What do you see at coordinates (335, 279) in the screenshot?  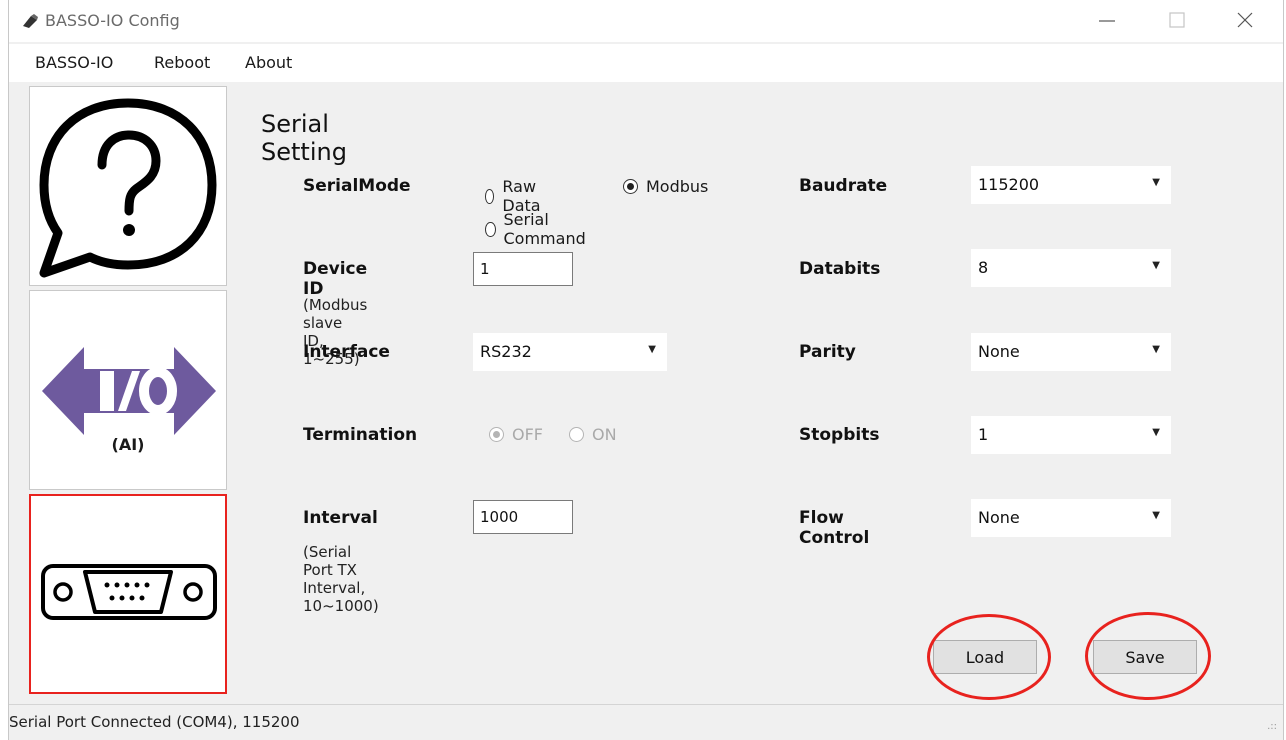 I see `device-id-label: Device ID` at bounding box center [335, 279].